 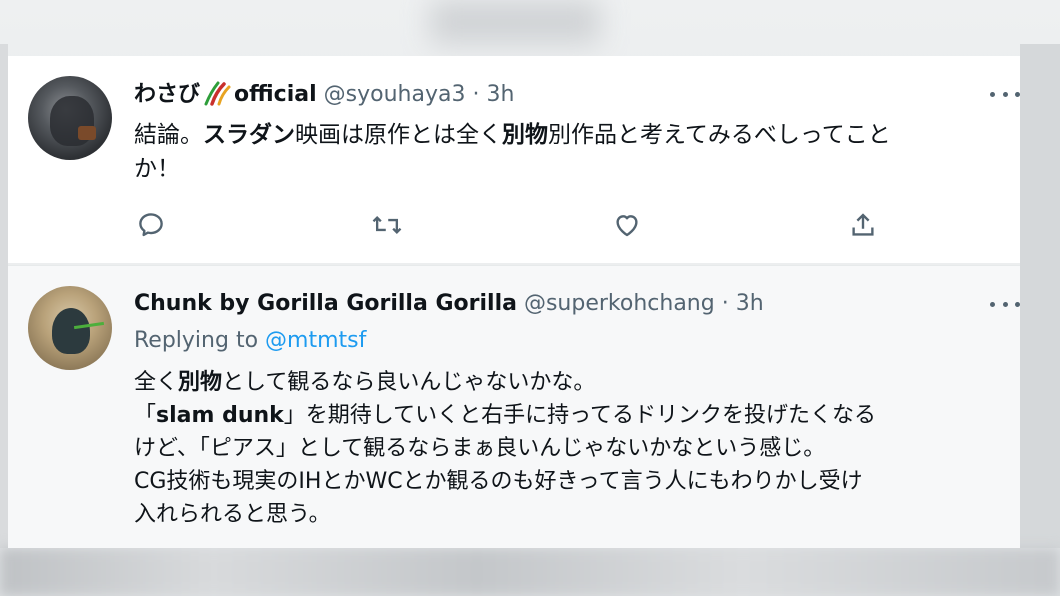 I want to click on chili-pepper-icon, so click(x=217, y=93).